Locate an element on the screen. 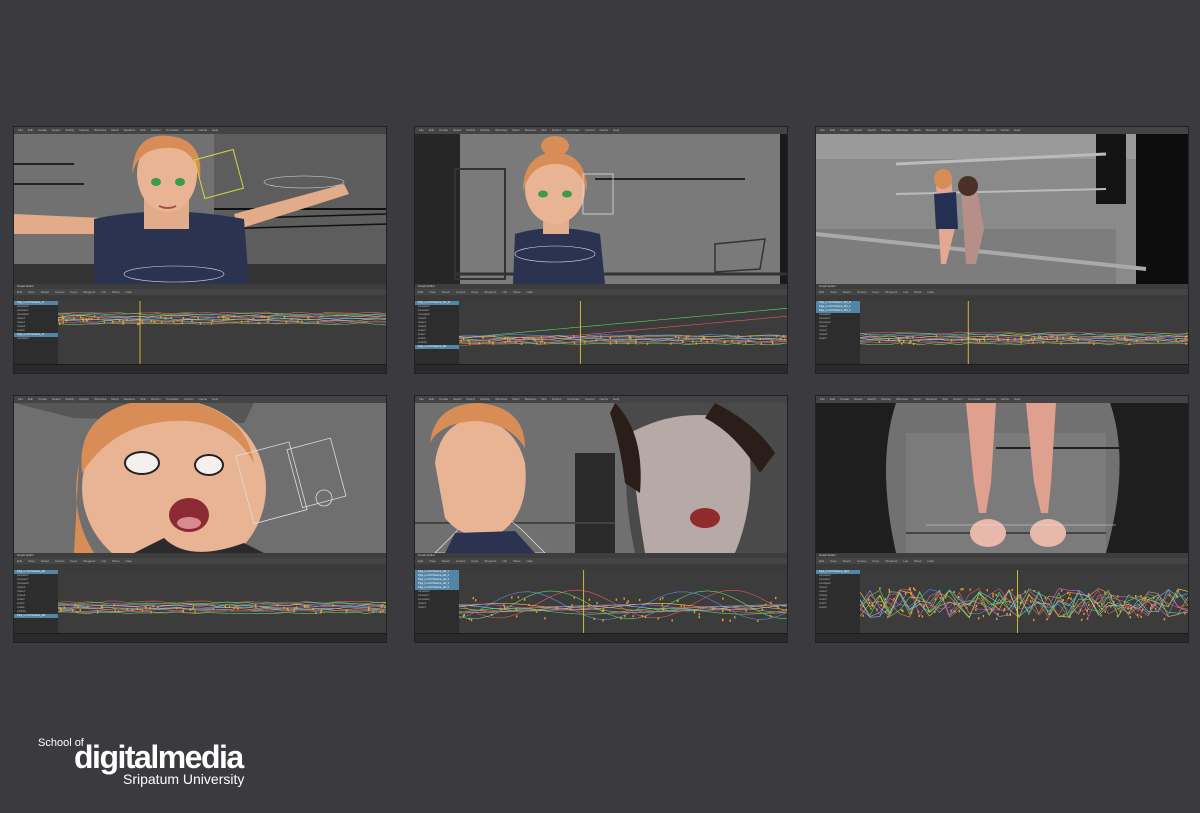 This screenshot has width=1200, height=813. menu-item: Modify is located at coordinates (69, 130).